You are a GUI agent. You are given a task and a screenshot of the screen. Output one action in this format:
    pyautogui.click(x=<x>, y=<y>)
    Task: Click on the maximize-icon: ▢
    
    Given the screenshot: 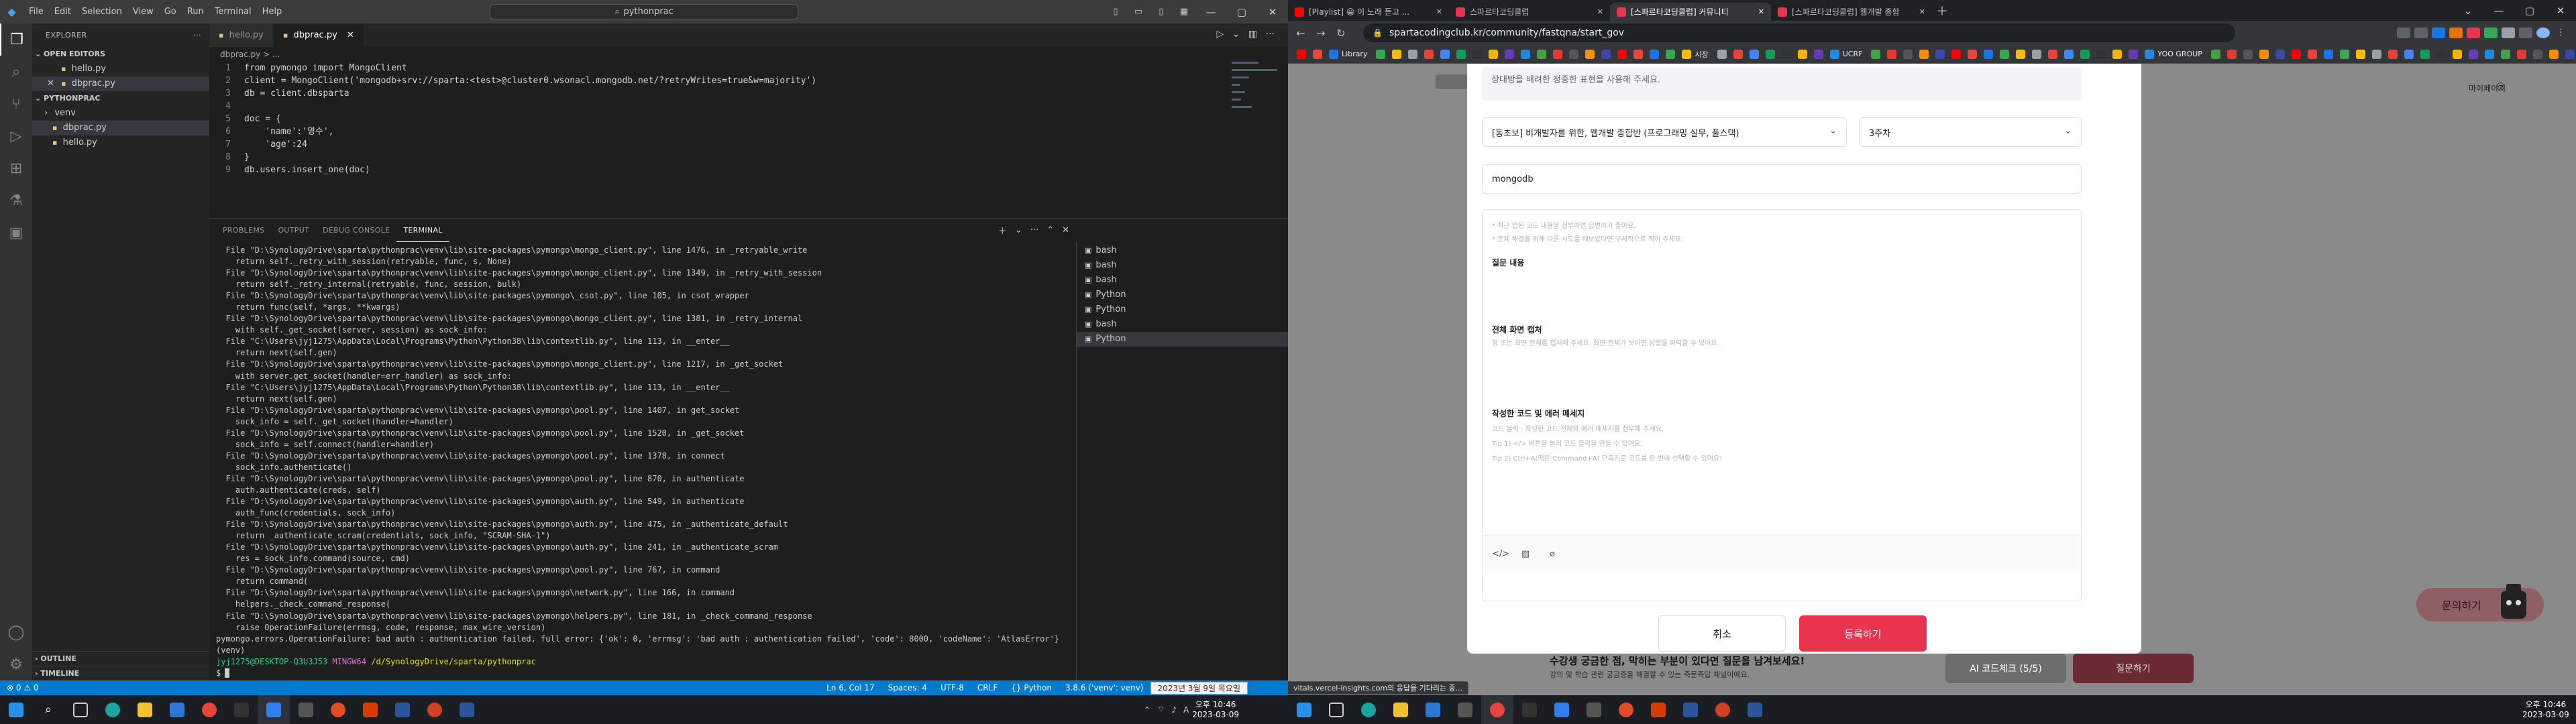 What is the action you would take?
    pyautogui.click(x=2529, y=11)
    